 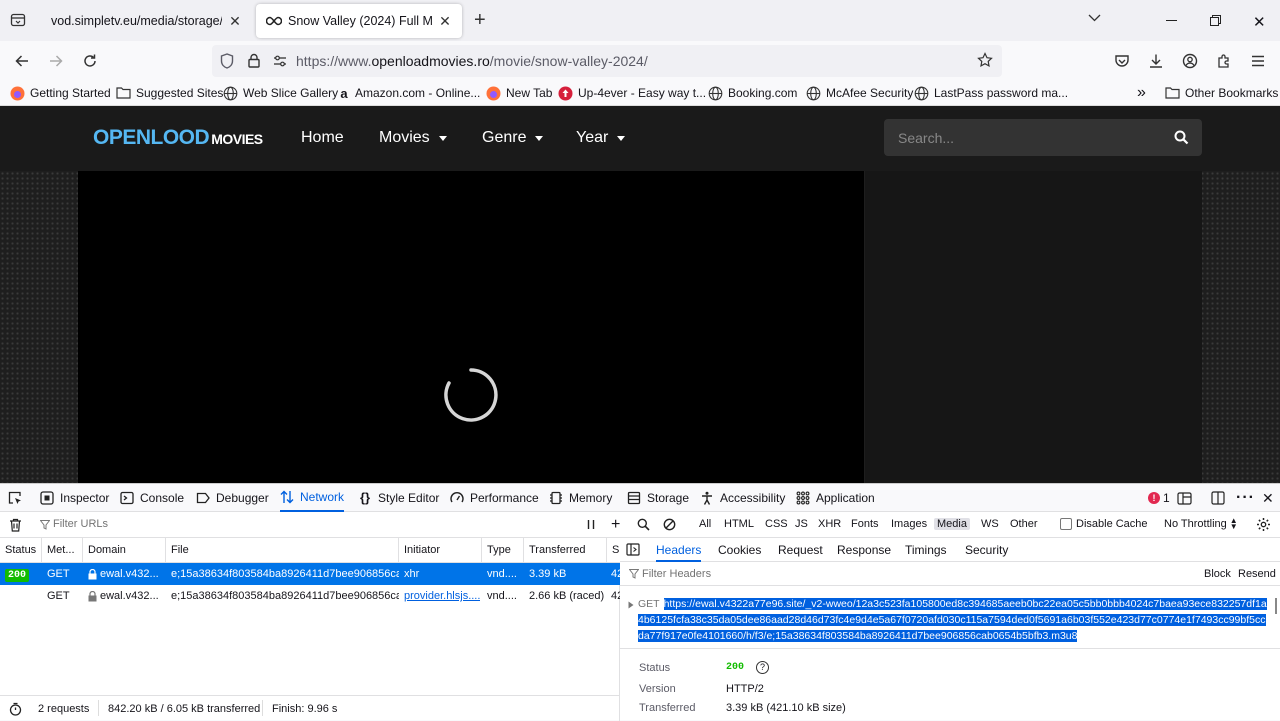 What do you see at coordinates (800, 550) in the screenshot?
I see `tab-request: Request` at bounding box center [800, 550].